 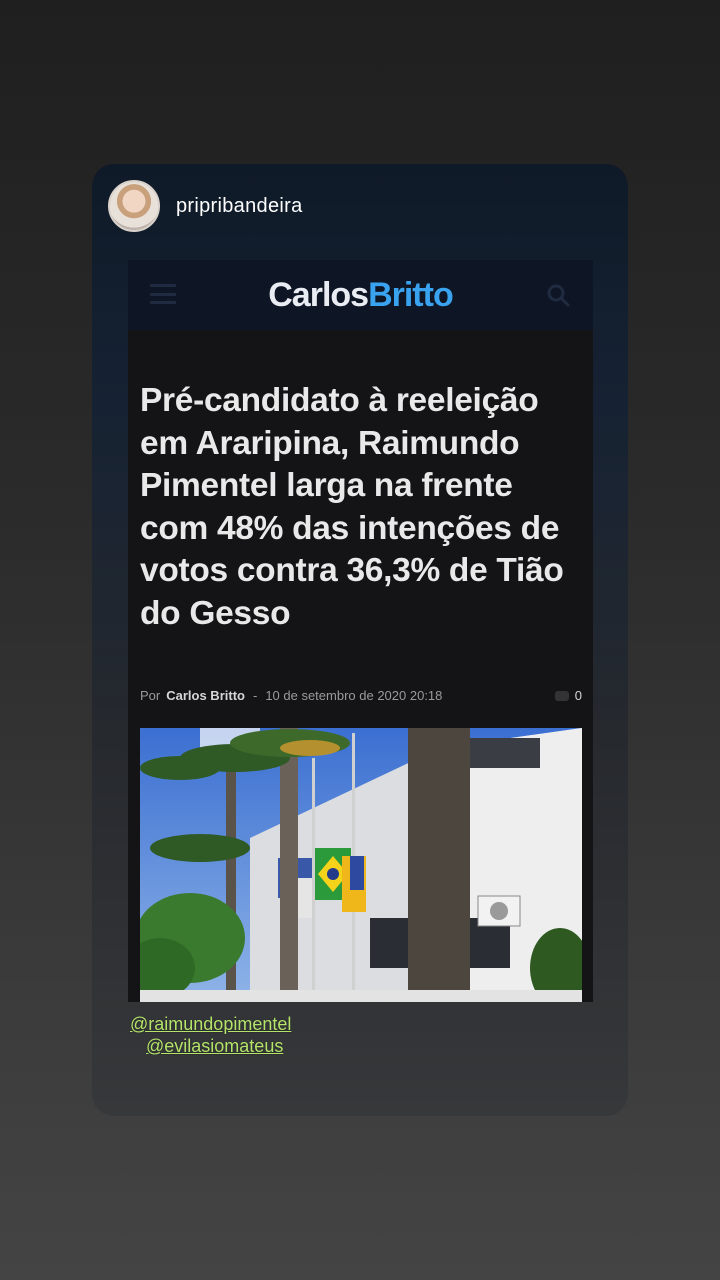 I want to click on site-logo: CarlosBritto, so click(x=361, y=295).